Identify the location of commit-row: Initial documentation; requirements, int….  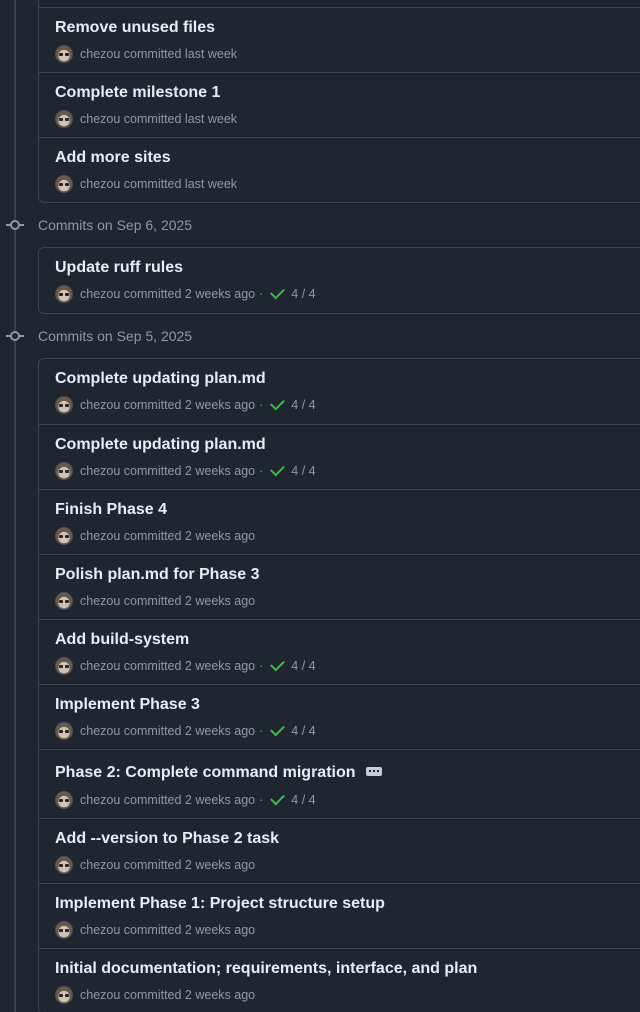
(339, 980).